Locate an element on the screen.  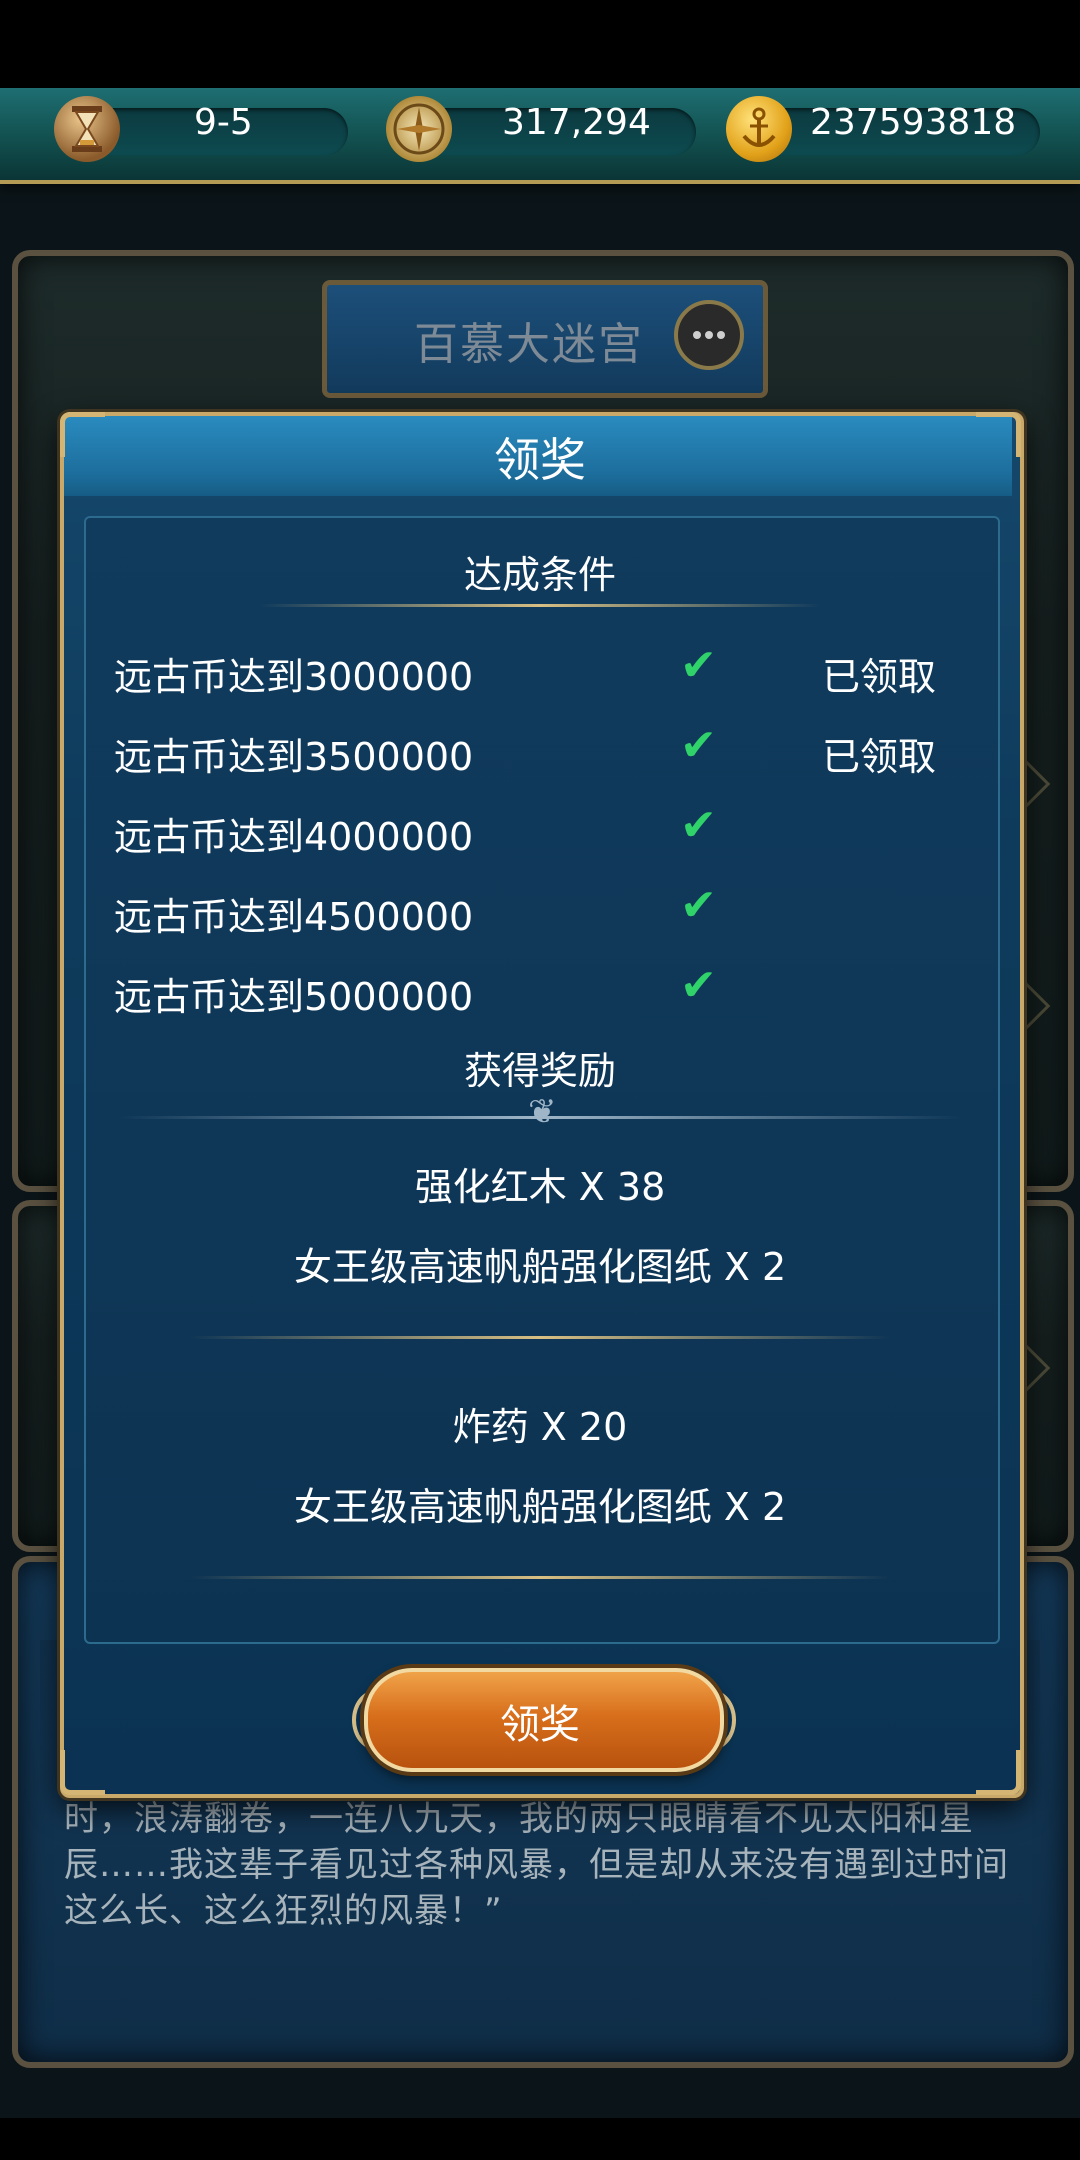
chat-icon is located at coordinates (709, 335).